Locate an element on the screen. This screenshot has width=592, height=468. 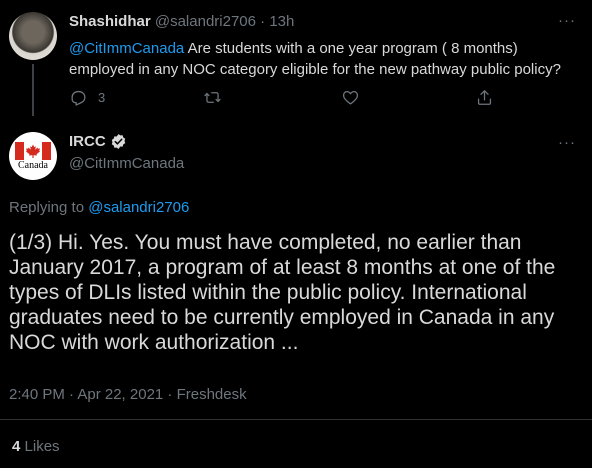
canada-flag-icon is located at coordinates (33, 151).